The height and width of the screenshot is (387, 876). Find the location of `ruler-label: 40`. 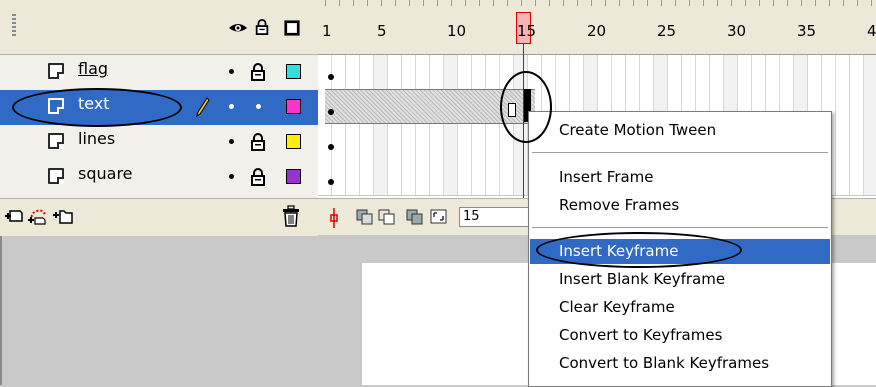

ruler-label: 40 is located at coordinates (871, 31).